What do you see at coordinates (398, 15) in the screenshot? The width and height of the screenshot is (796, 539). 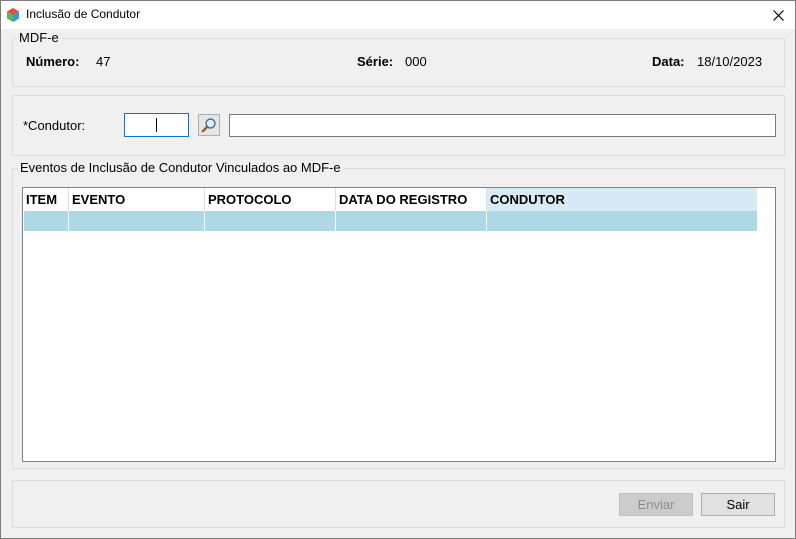 I see `title-bar: Inclusão de Condutor` at bounding box center [398, 15].